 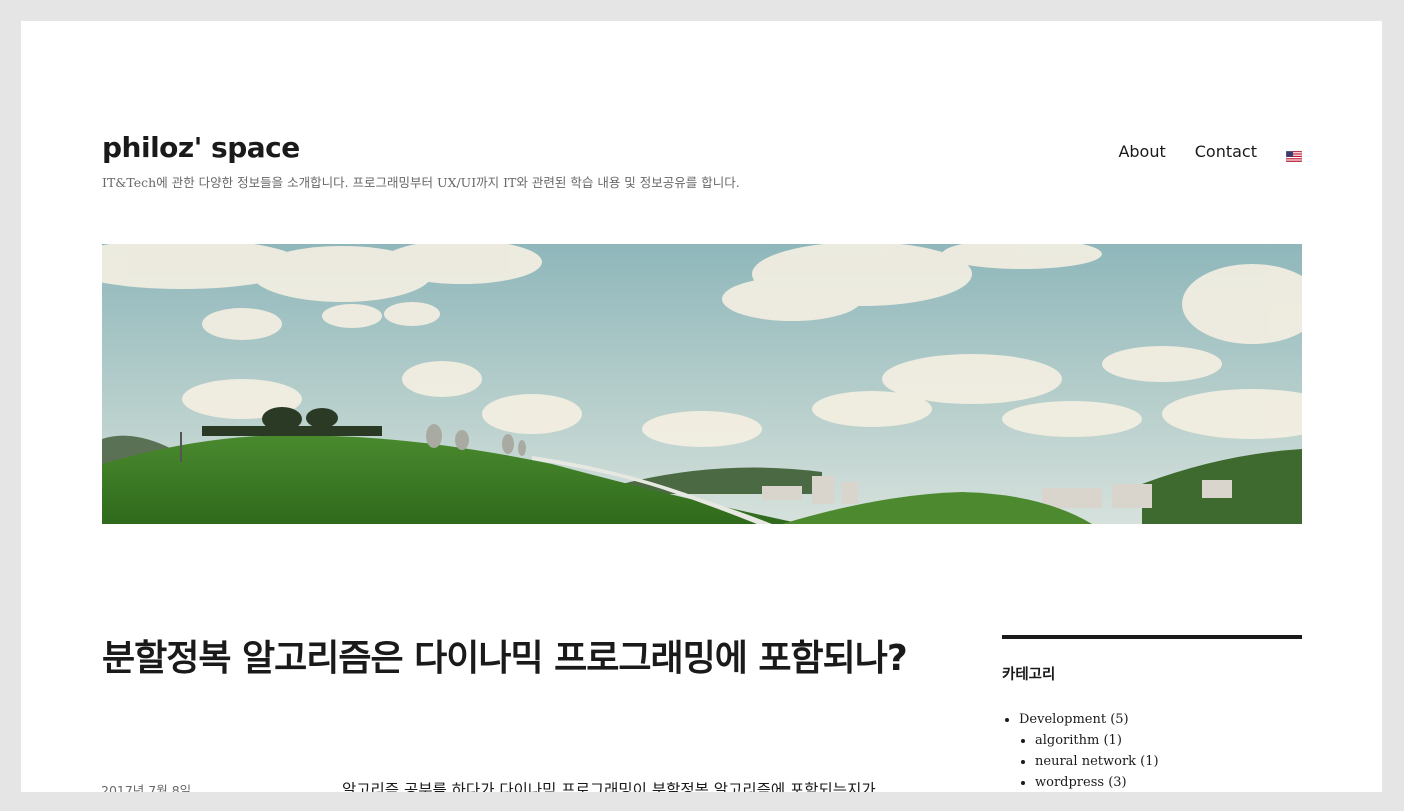 What do you see at coordinates (512, 658) in the screenshot?
I see `post-title: 분할정복 알고리즘은 다이나믹 프로그래밍에 포함되나?` at bounding box center [512, 658].